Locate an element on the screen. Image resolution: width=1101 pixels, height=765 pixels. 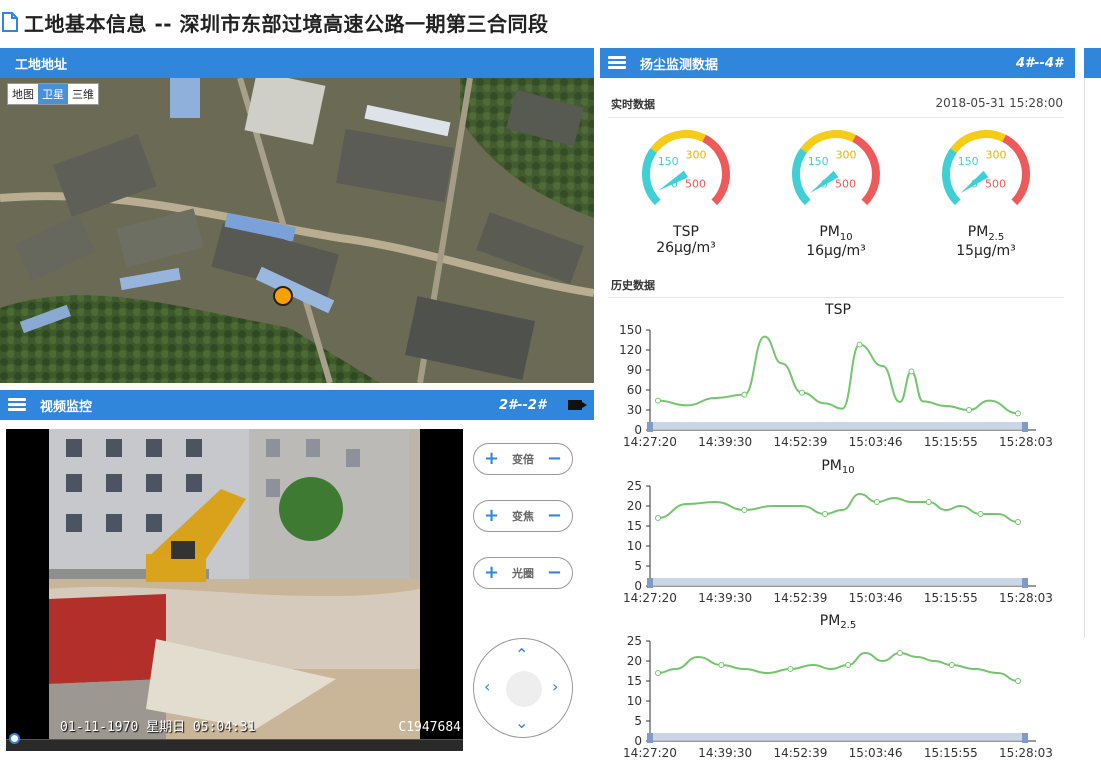
map-panel-title: 工地地址 is located at coordinates (41, 65).